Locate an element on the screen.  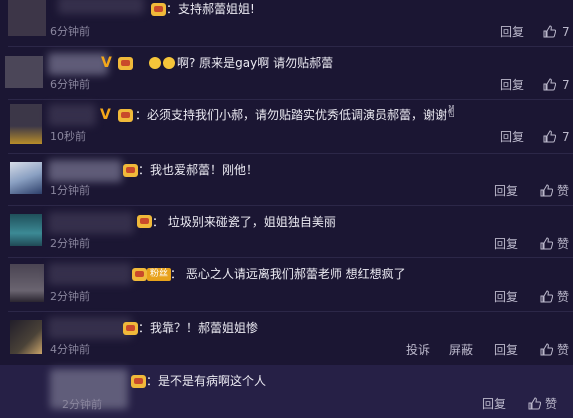
comment-row: 粉丝 ： 恶心之人请远离我们郝蕾老师 想红想疯了 2分钟前 回复 赞 is located at coordinates (286, 284).